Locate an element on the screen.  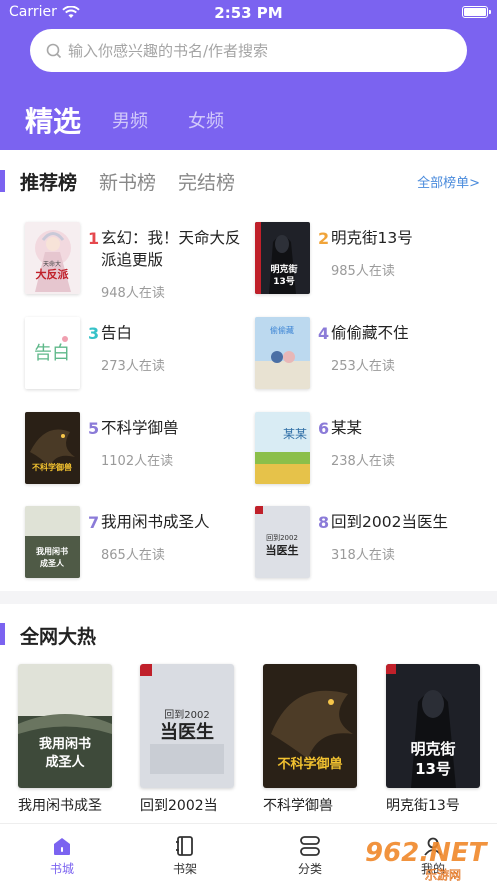
tab-label: 书架 is located at coordinates (184, 869).